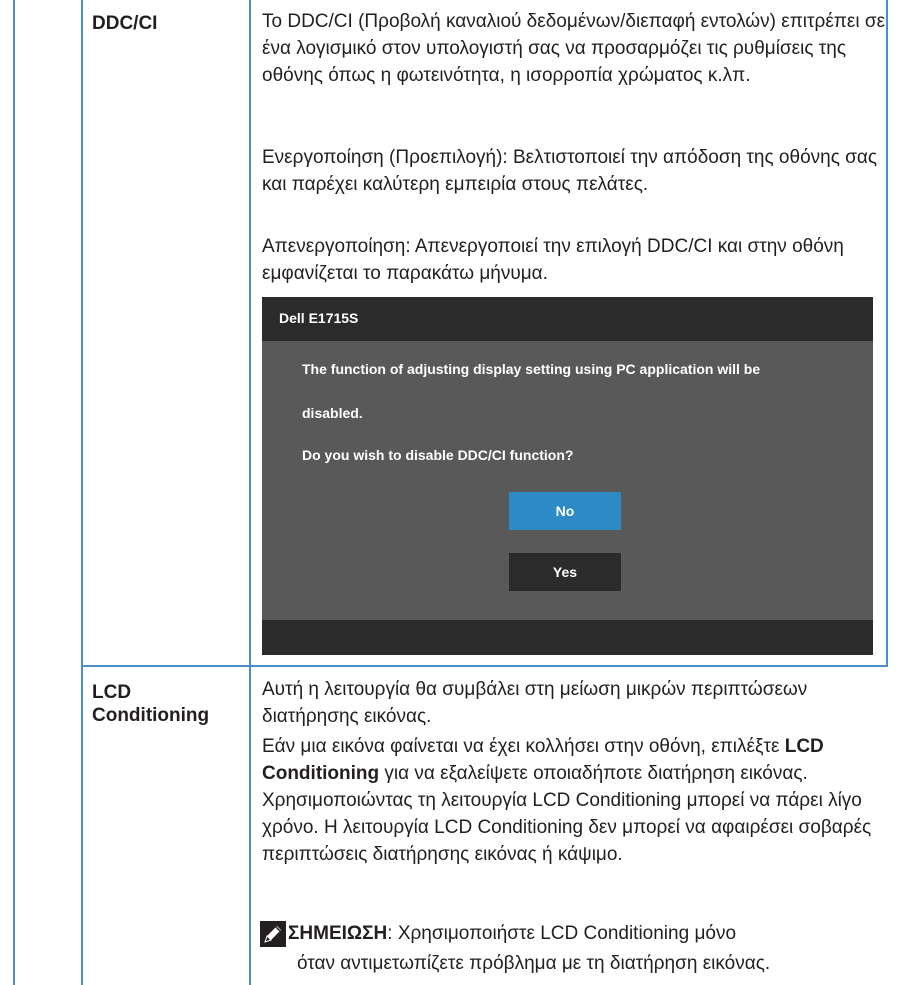 This screenshot has height=985, width=900. I want to click on table-border-left, so click(14, 492).